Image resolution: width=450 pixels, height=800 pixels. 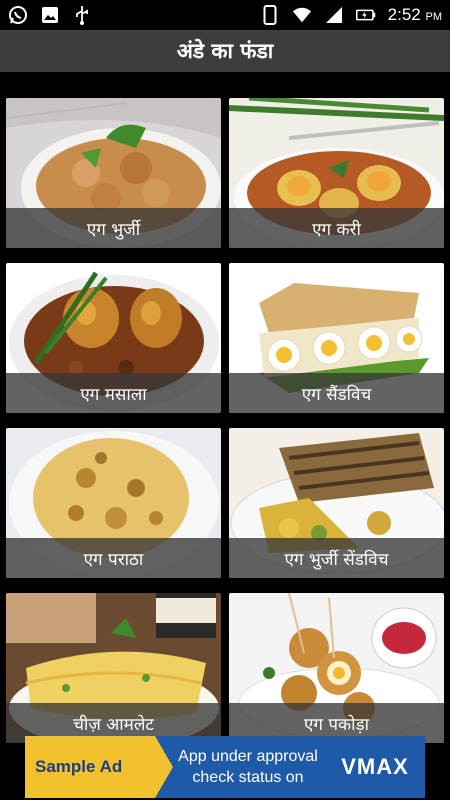 I want to click on recipe-card-egg-masala: एग मसाला, so click(x=113, y=338).